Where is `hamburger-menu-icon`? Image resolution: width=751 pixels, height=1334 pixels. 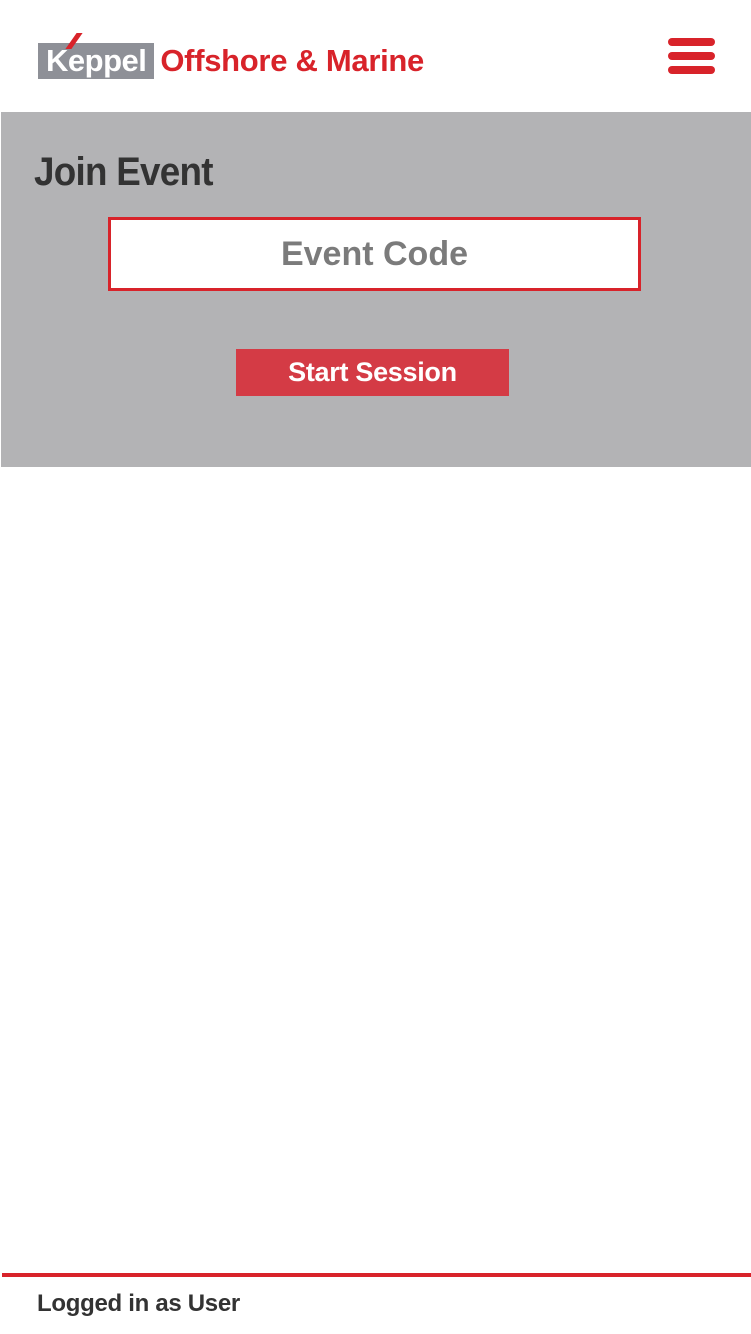 hamburger-menu-icon is located at coordinates (692, 56).